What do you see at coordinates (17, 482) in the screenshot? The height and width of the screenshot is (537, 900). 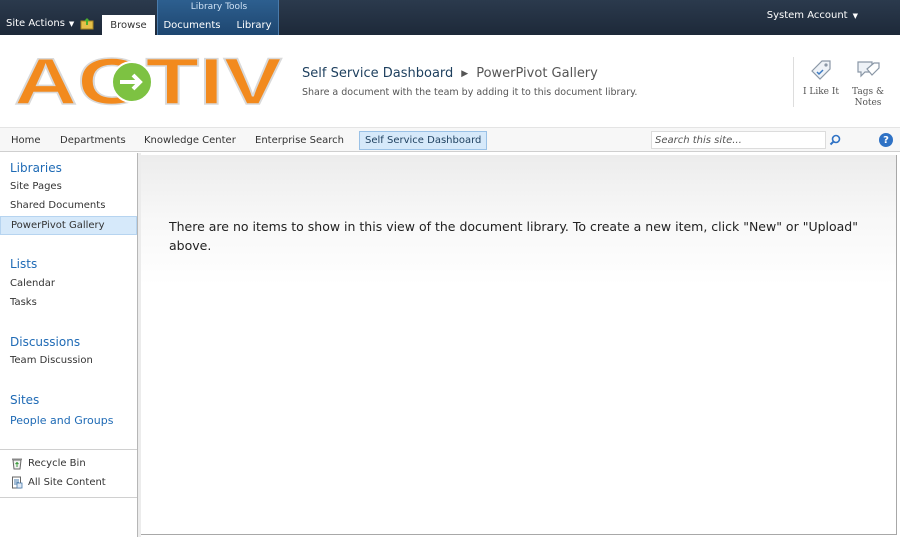 I see `site-content-icon` at bounding box center [17, 482].